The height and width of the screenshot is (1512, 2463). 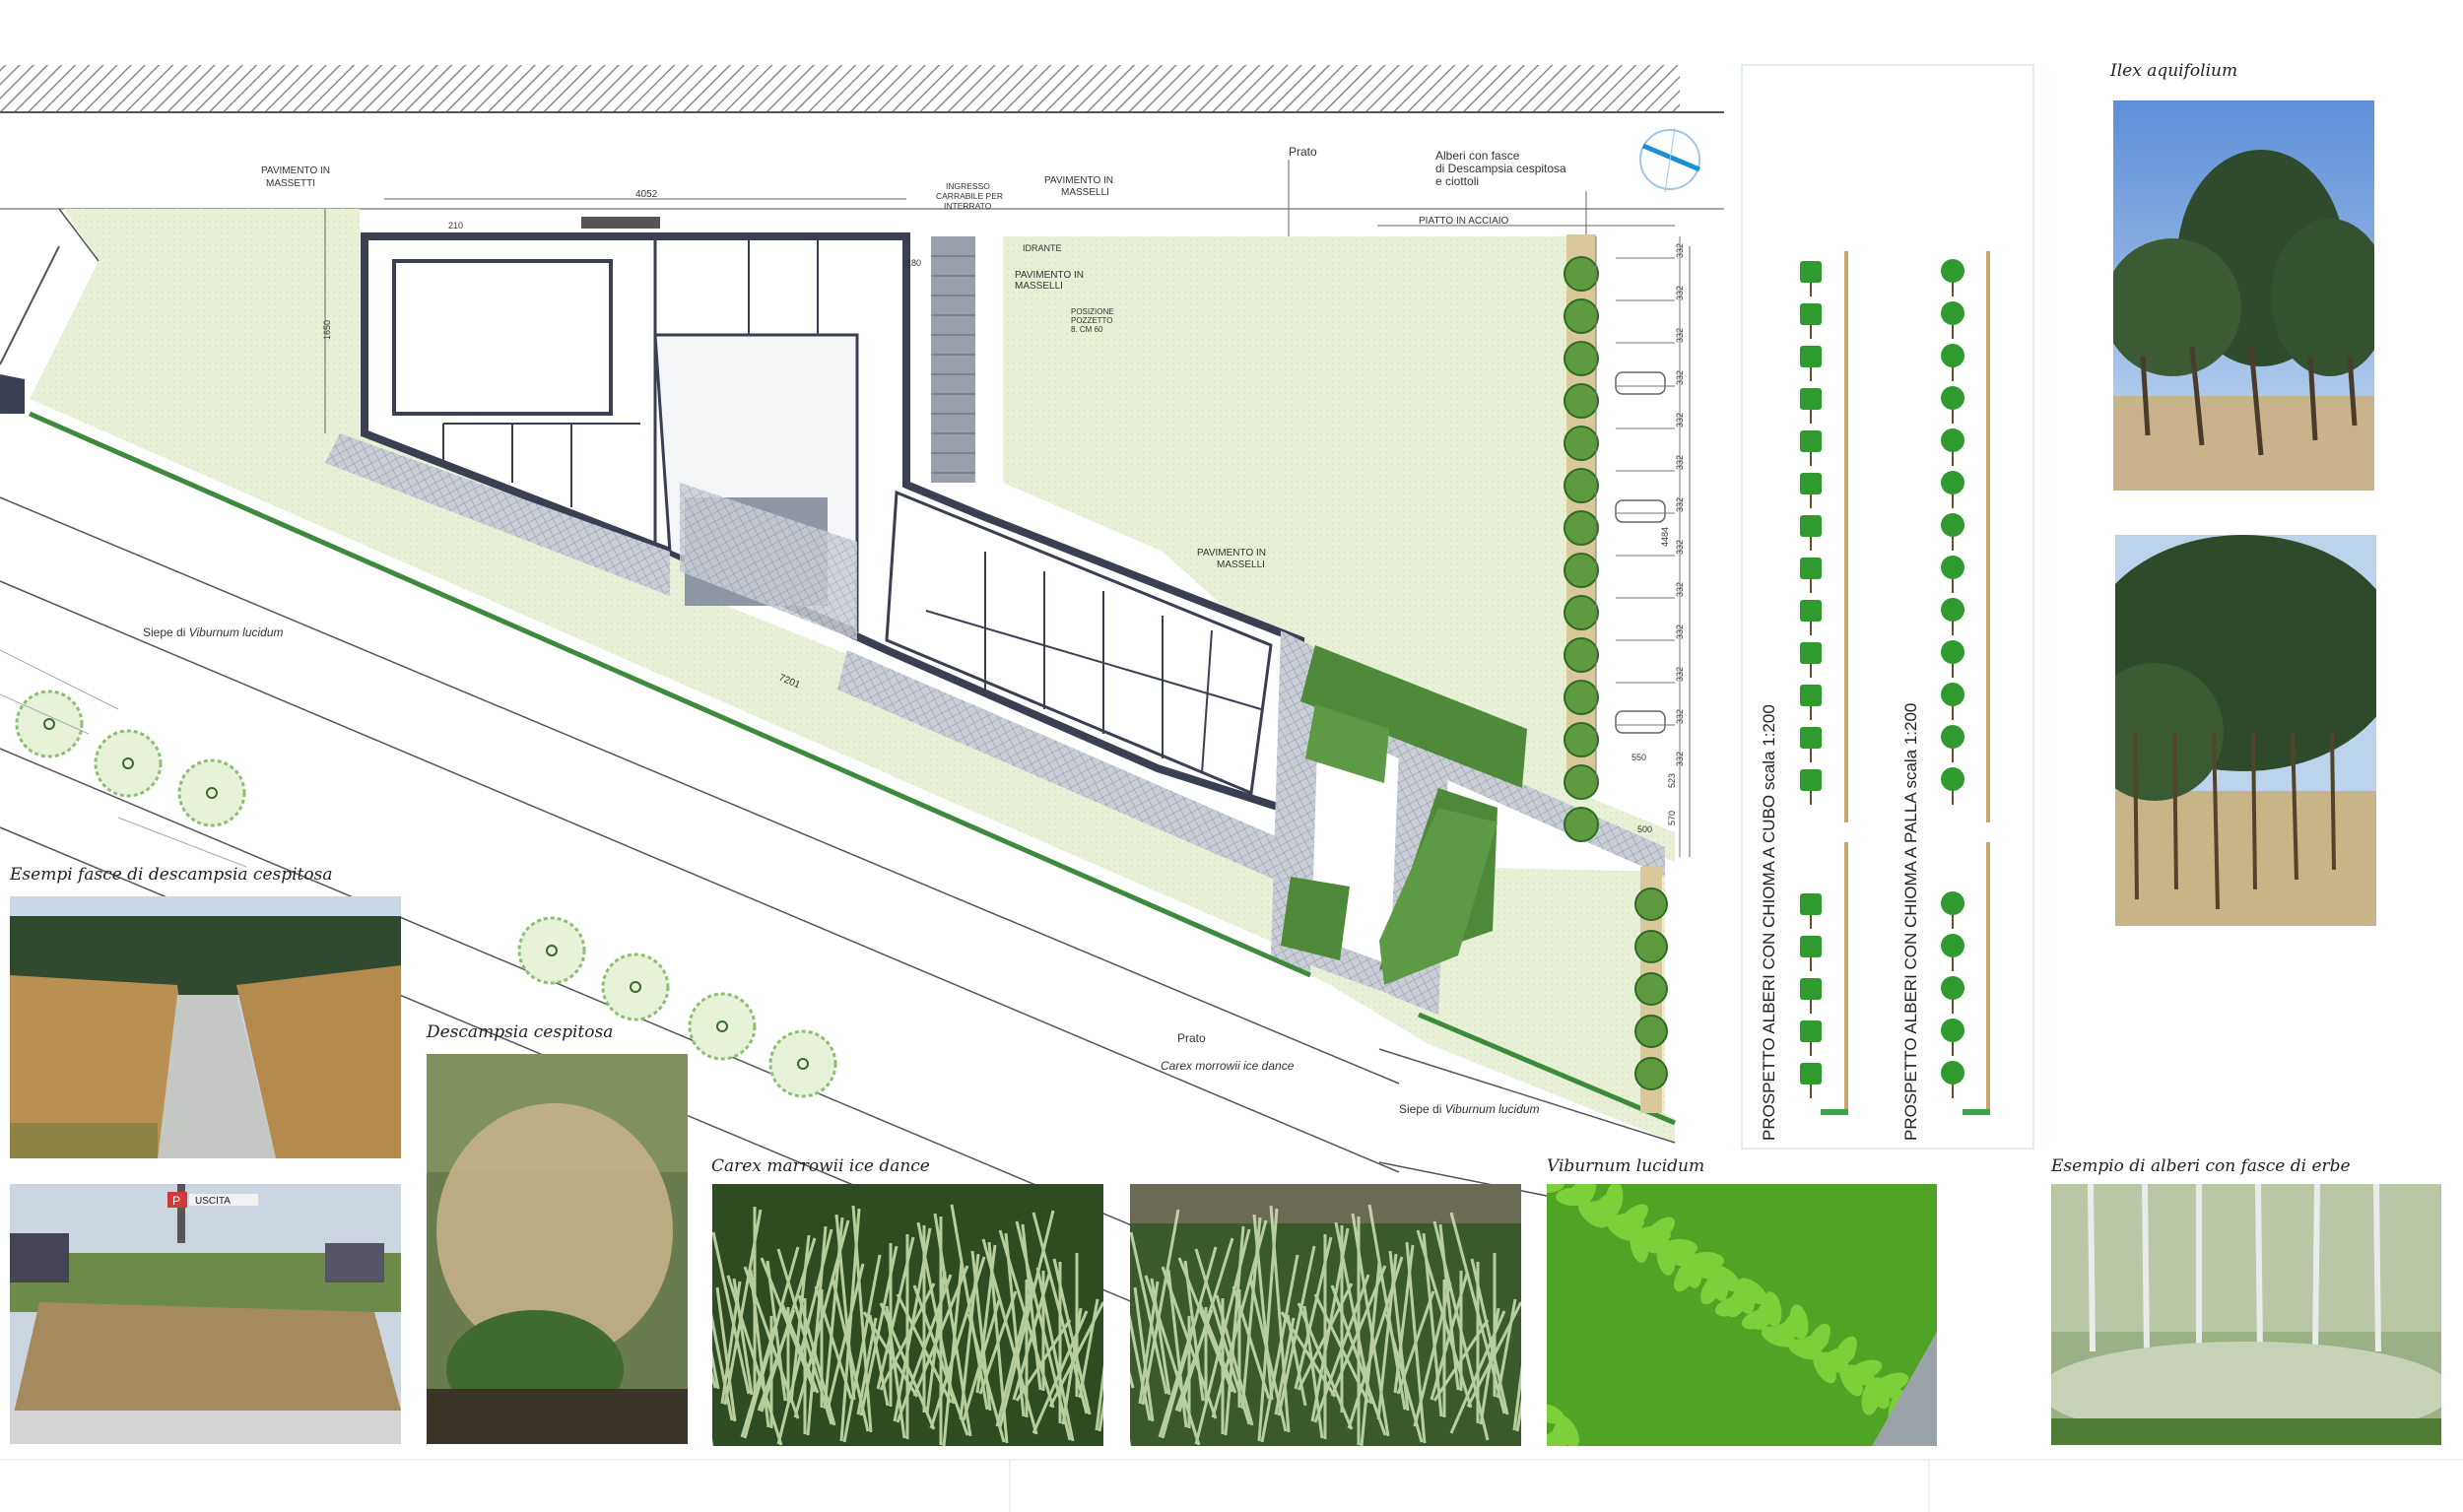 What do you see at coordinates (166, 632) in the screenshot?
I see `label-siepe-left-prefix: Siepe di` at bounding box center [166, 632].